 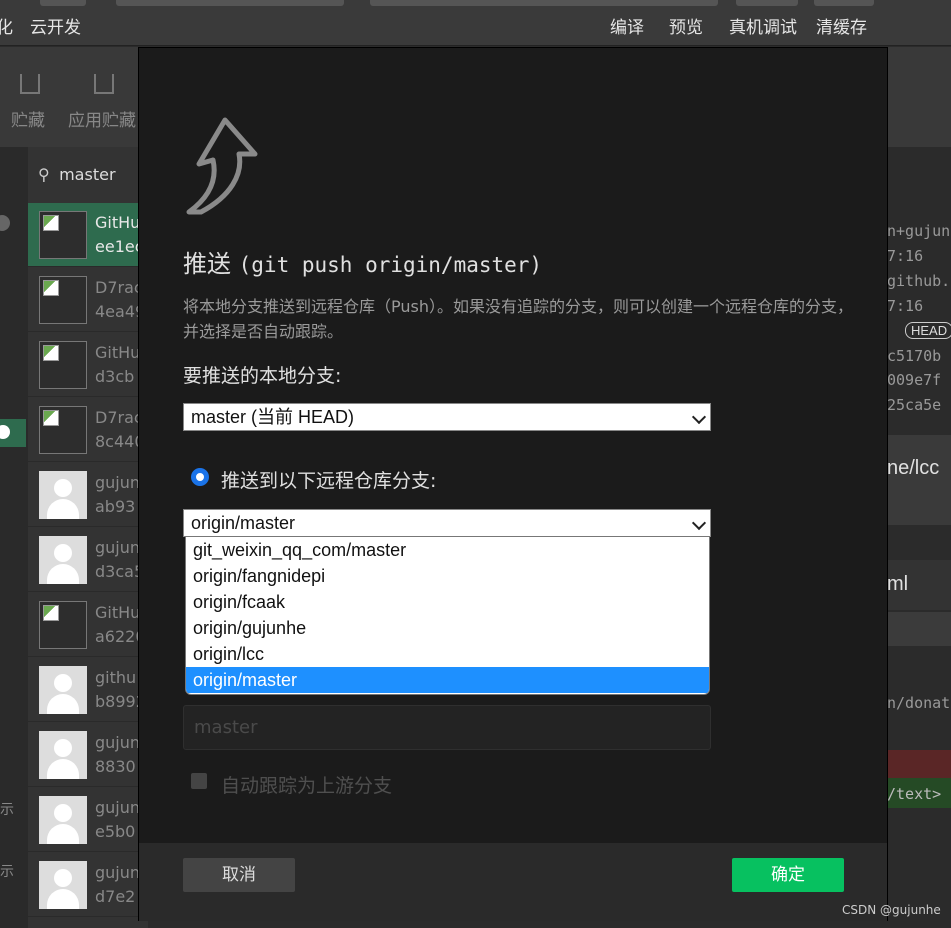 What do you see at coordinates (88, 625) in the screenshot?
I see `commit-row: GitHu a6220` at bounding box center [88, 625].